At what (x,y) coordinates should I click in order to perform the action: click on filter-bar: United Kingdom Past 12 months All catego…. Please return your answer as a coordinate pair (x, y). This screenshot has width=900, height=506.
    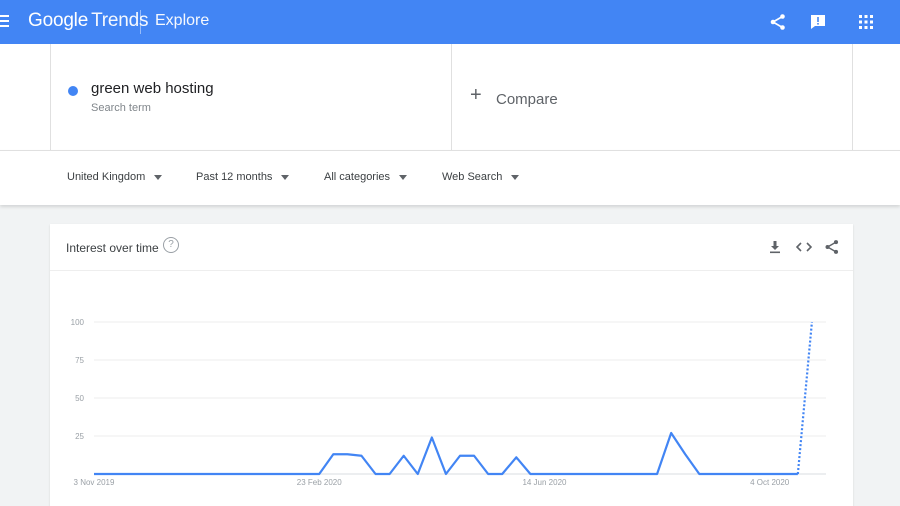
    Looking at the image, I should click on (450, 177).